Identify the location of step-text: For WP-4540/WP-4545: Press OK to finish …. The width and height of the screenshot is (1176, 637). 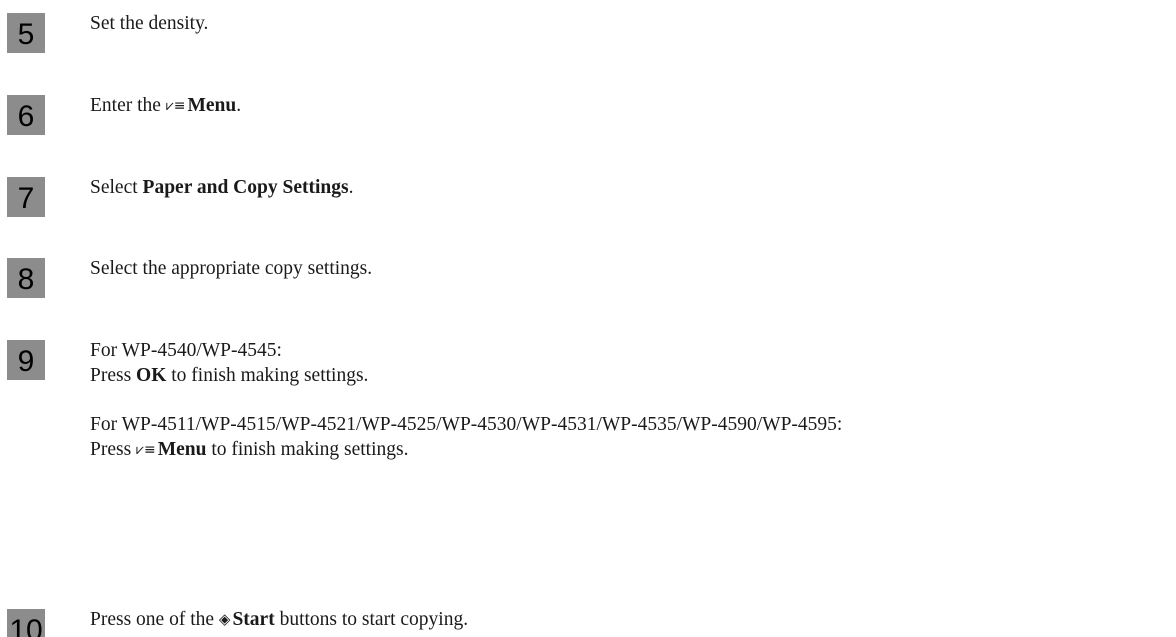
(466, 400).